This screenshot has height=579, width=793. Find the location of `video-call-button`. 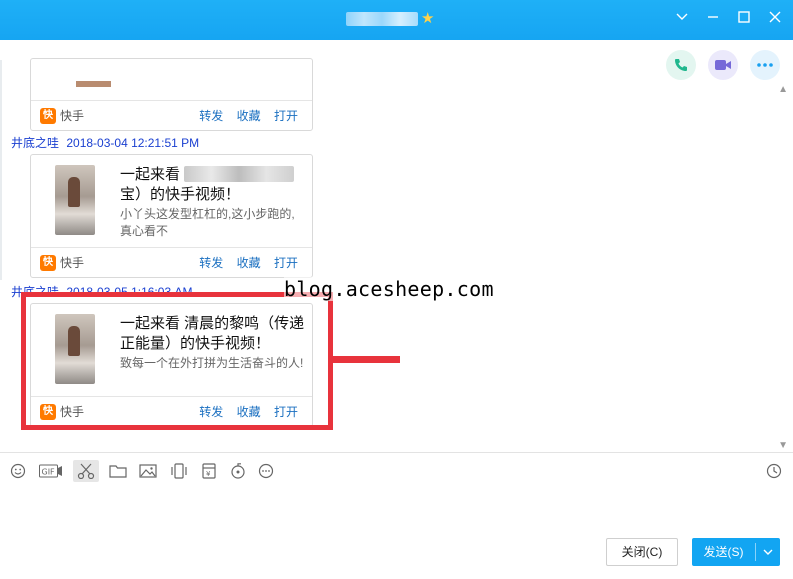

video-call-button is located at coordinates (723, 65).